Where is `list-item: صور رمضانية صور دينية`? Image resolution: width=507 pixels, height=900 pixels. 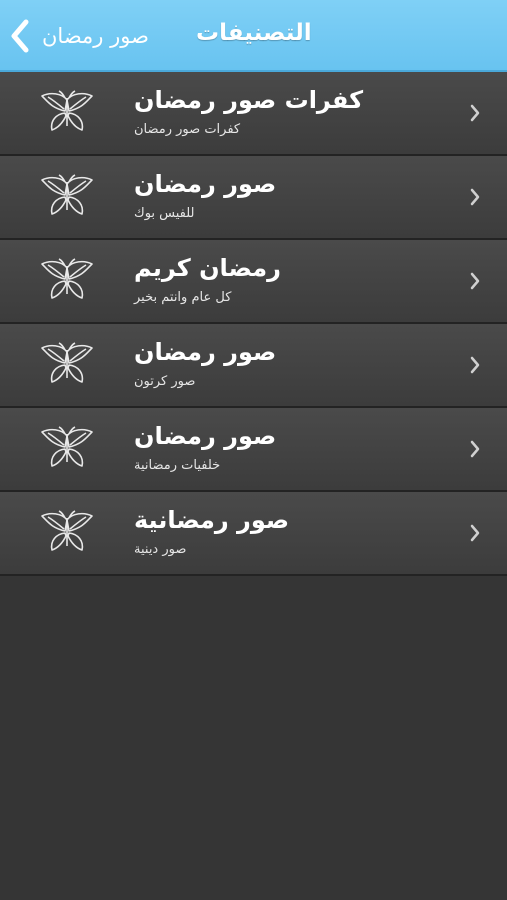
list-item: صور رمضانية صور دينية is located at coordinates (253, 534).